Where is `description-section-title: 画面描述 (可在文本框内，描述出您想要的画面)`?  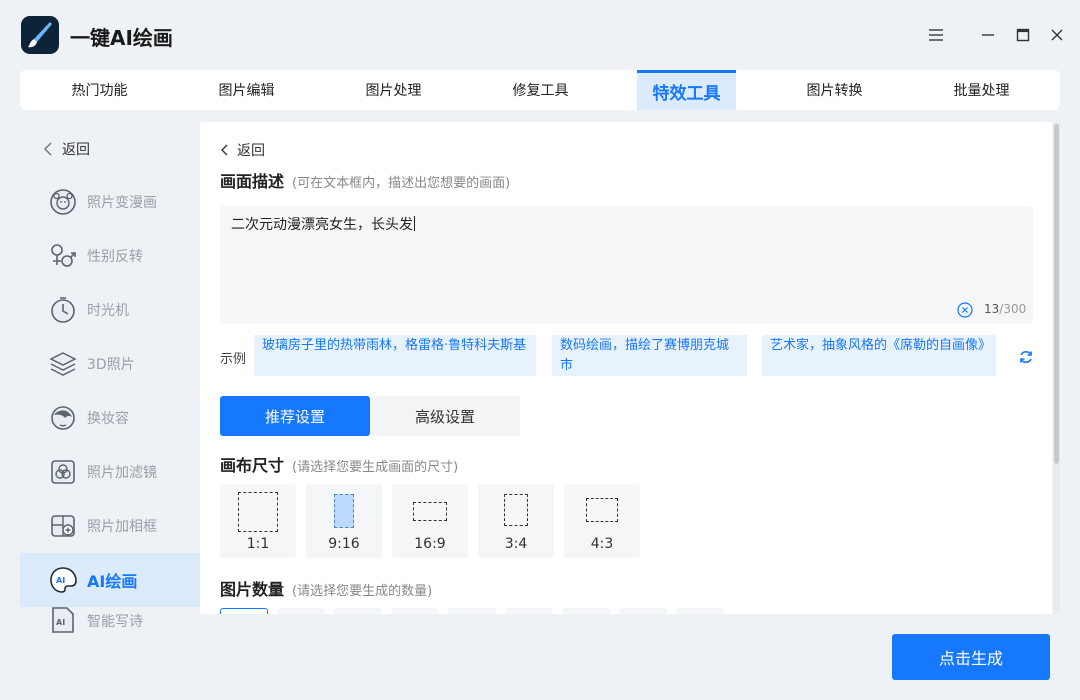 description-section-title: 画面描述 (可在文本框内，描述出您想要的画面) is located at coordinates (365, 180).